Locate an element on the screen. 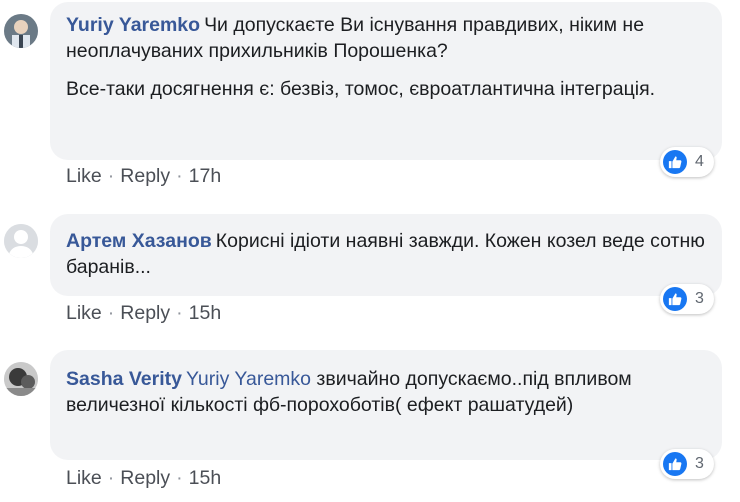 This screenshot has width=740, height=502. default-avatar-icon is located at coordinates (21, 241).